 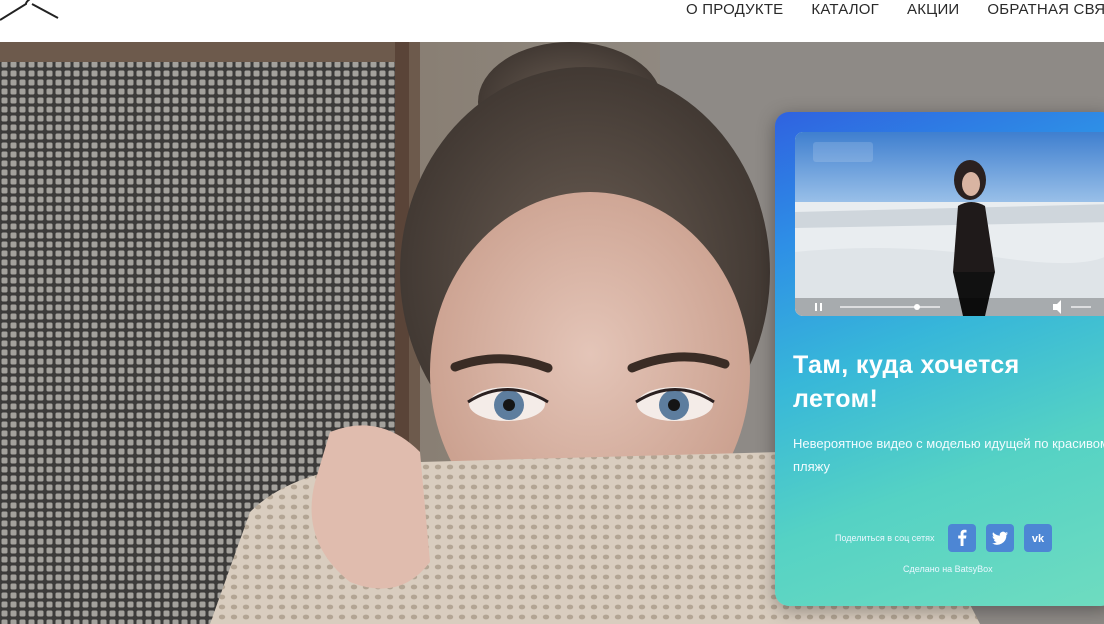 What do you see at coordinates (933, 11) in the screenshot?
I see `nav-promotions: АКЦИИ` at bounding box center [933, 11].